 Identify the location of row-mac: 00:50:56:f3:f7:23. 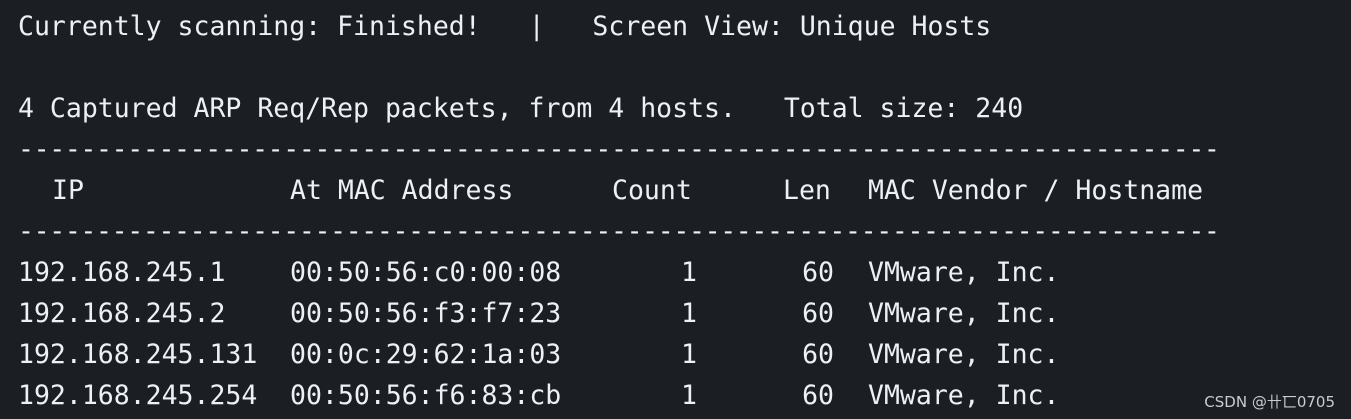
(426, 313).